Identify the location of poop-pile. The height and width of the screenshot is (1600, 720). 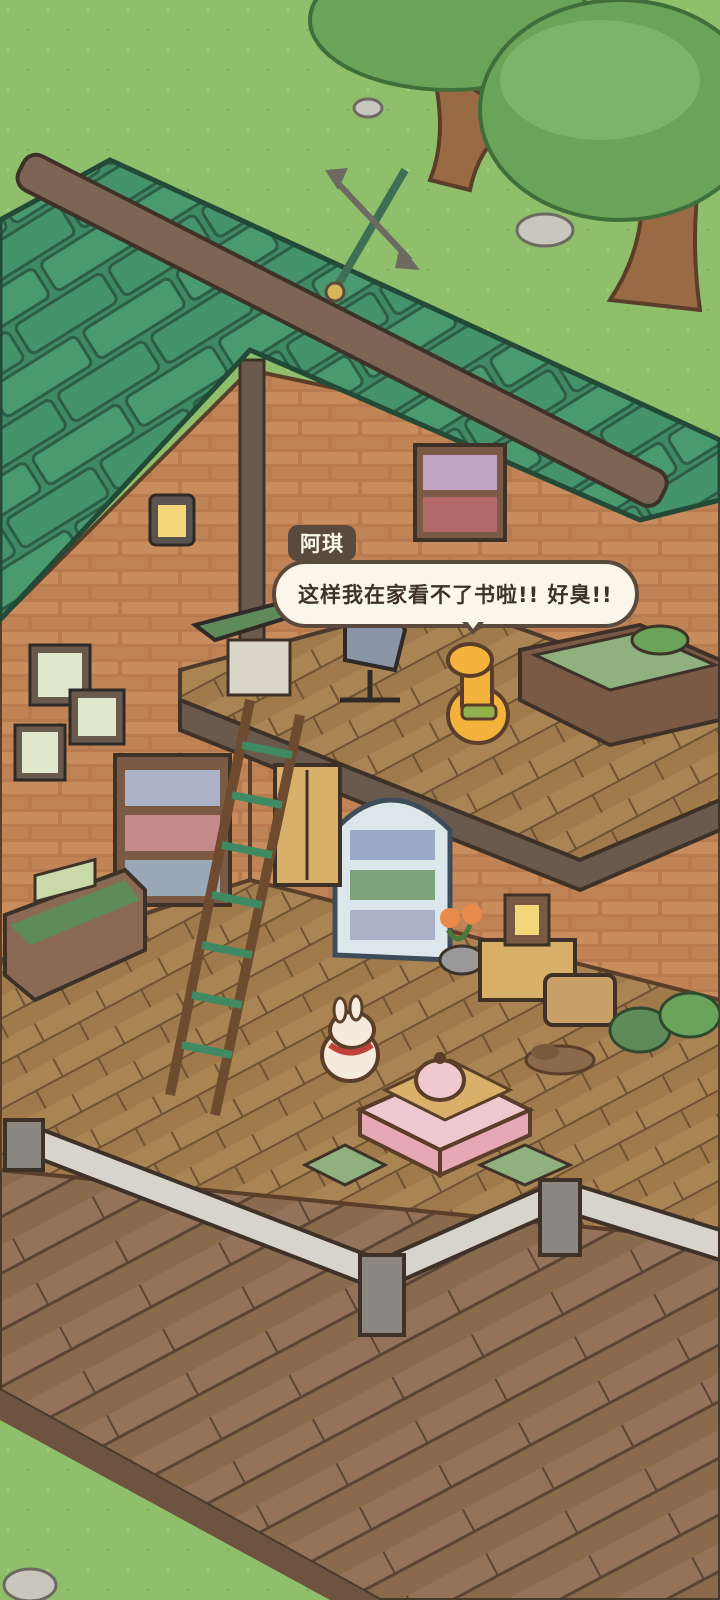
(560, 1060).